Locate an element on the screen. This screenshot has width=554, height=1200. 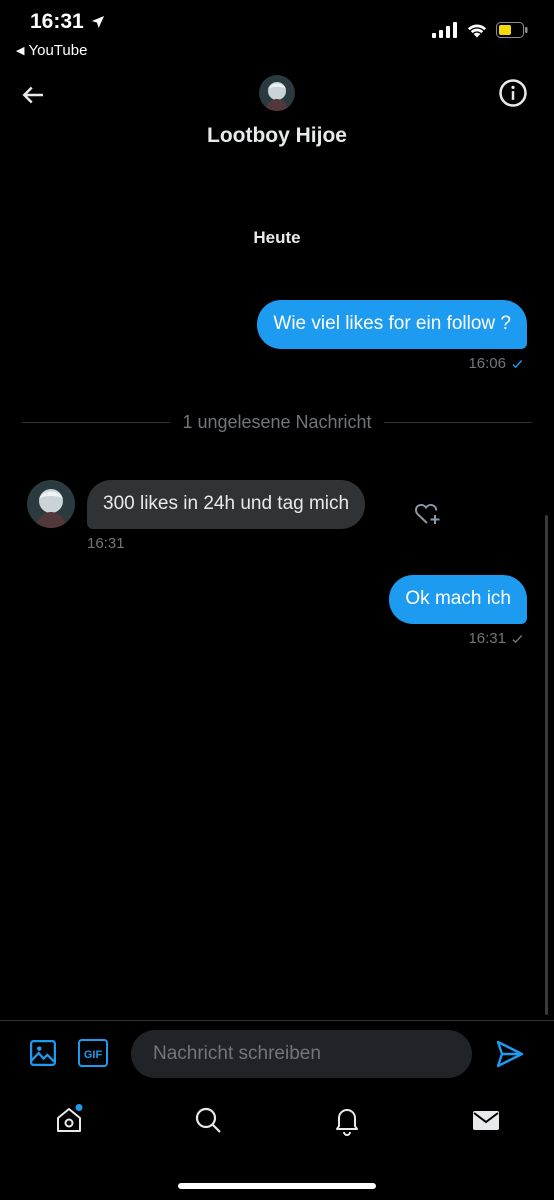
back-triangle-icon: ◀ is located at coordinates (20, 51).